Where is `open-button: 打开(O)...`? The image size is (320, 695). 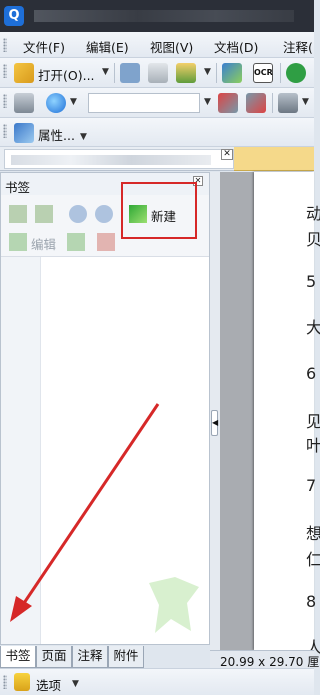
open-button: 打开(O)... is located at coordinates (66, 74).